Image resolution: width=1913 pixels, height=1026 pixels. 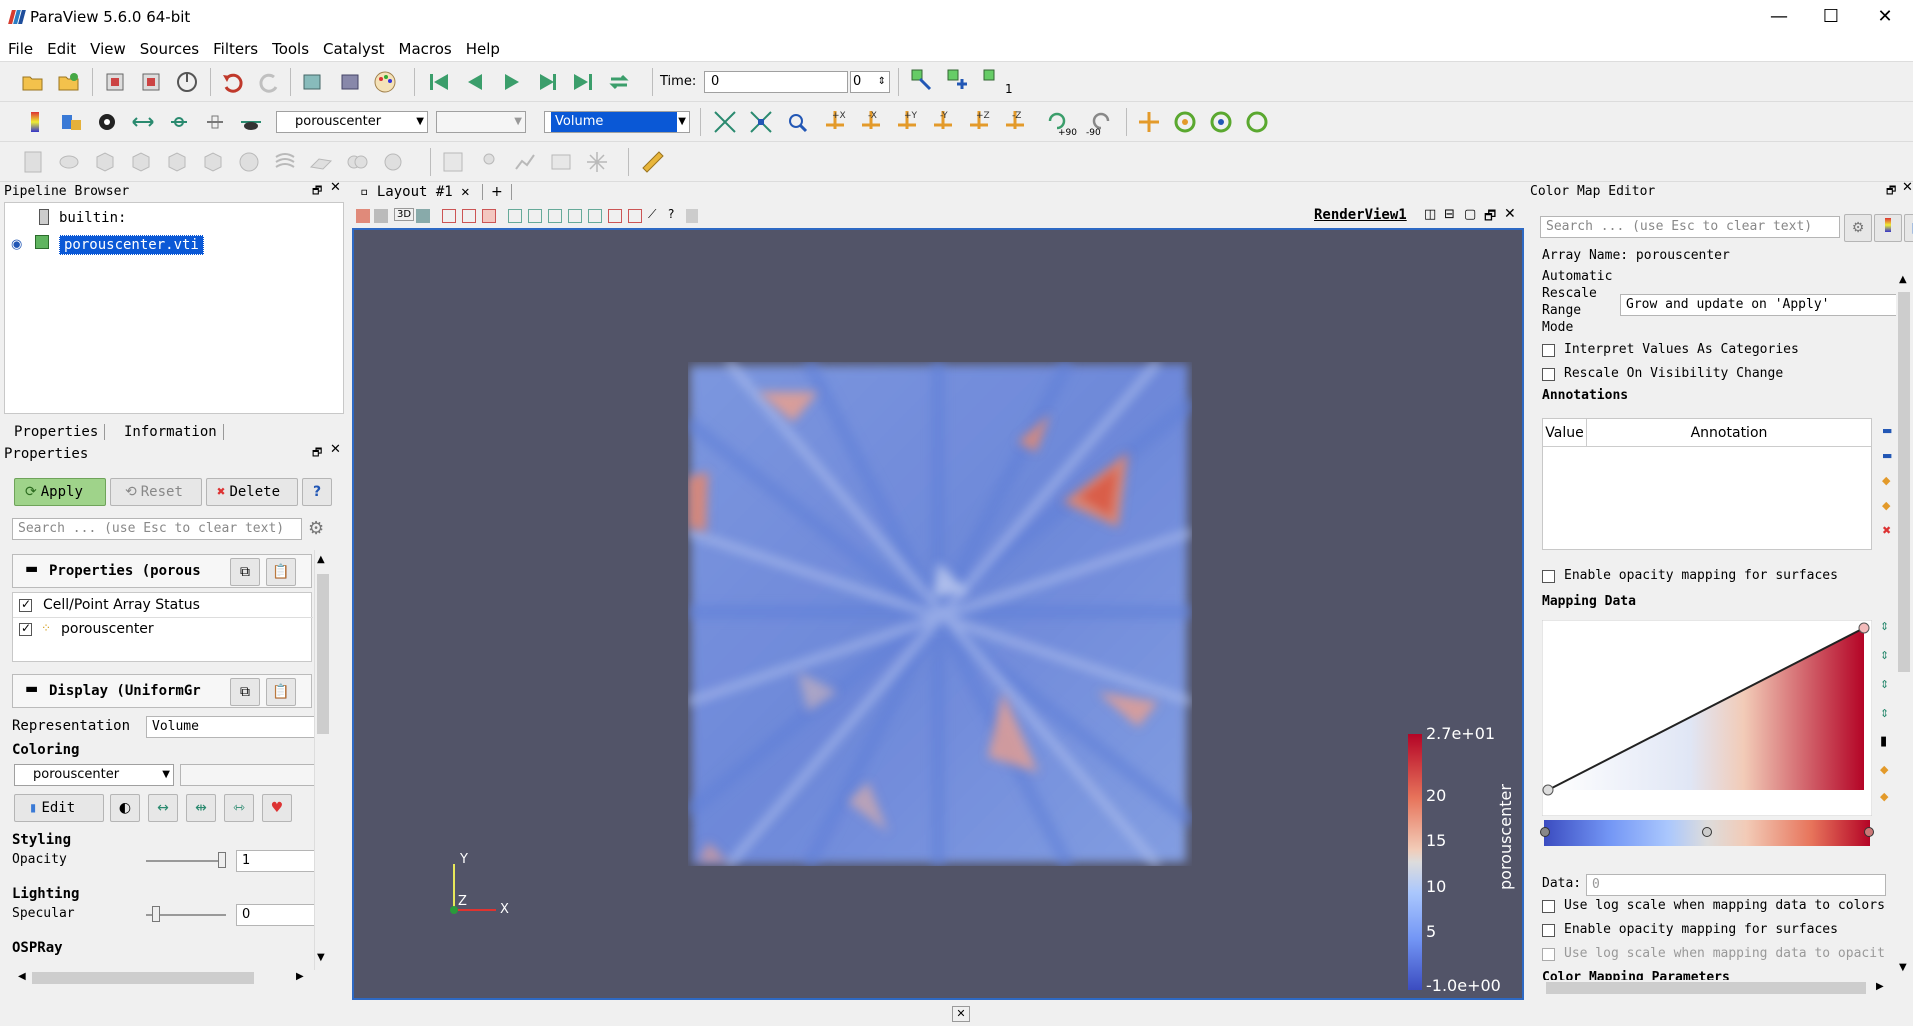 What do you see at coordinates (317, 492) in the screenshot?
I see `help-button: ?` at bounding box center [317, 492].